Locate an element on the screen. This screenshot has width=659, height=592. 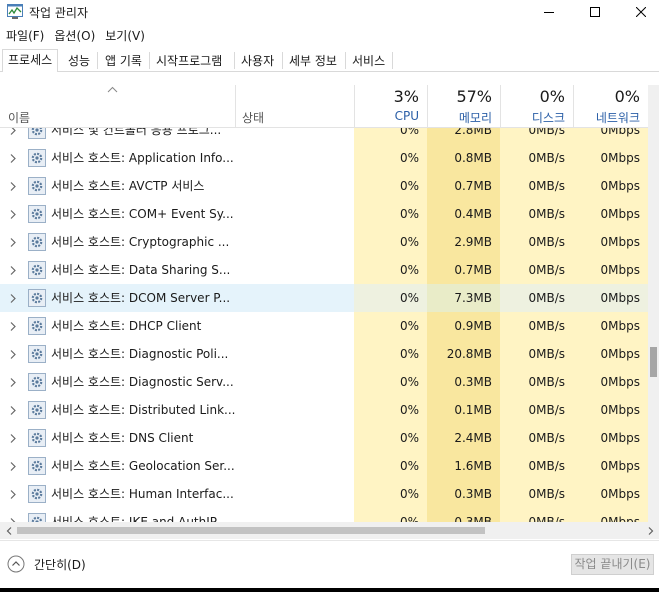
process-memory: 2.8MB is located at coordinates (463, 136).